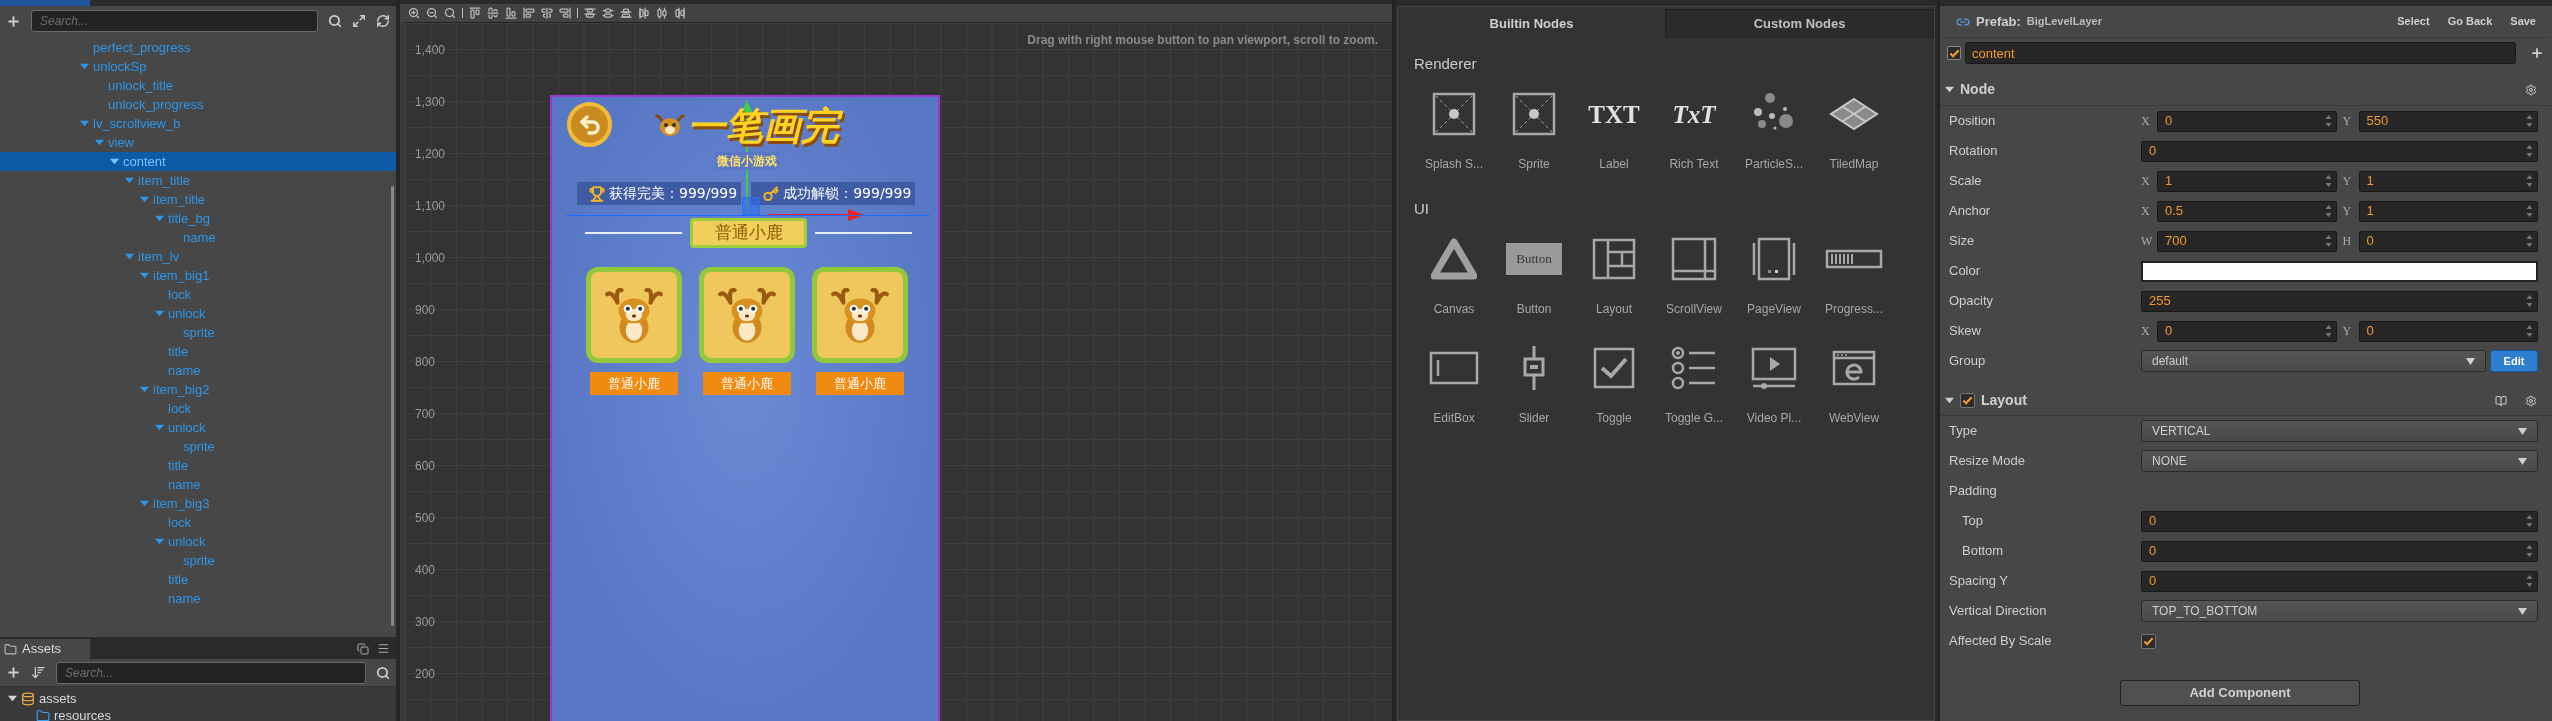  What do you see at coordinates (547, 13) in the screenshot?
I see `align-center-icon` at bounding box center [547, 13].